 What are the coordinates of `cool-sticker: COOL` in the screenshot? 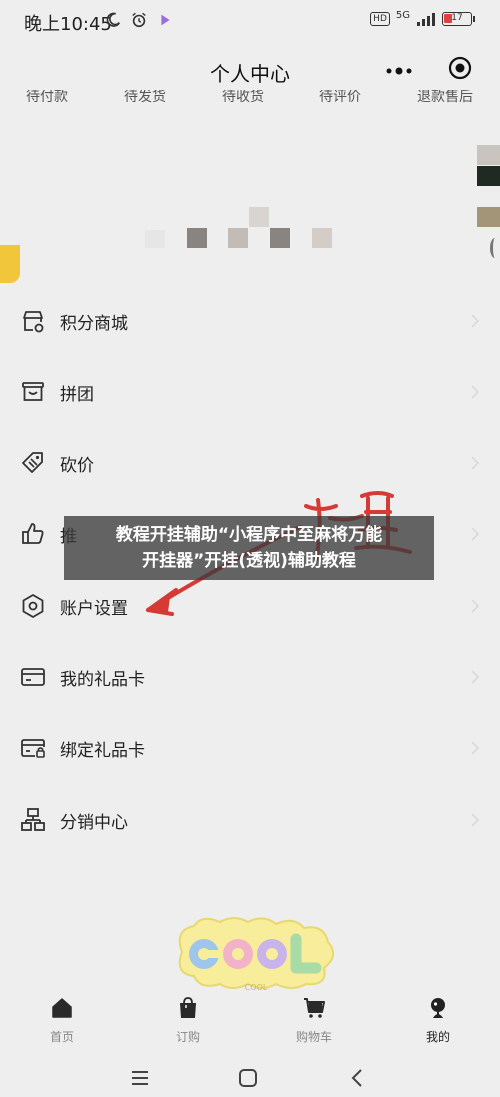 It's located at (256, 954).